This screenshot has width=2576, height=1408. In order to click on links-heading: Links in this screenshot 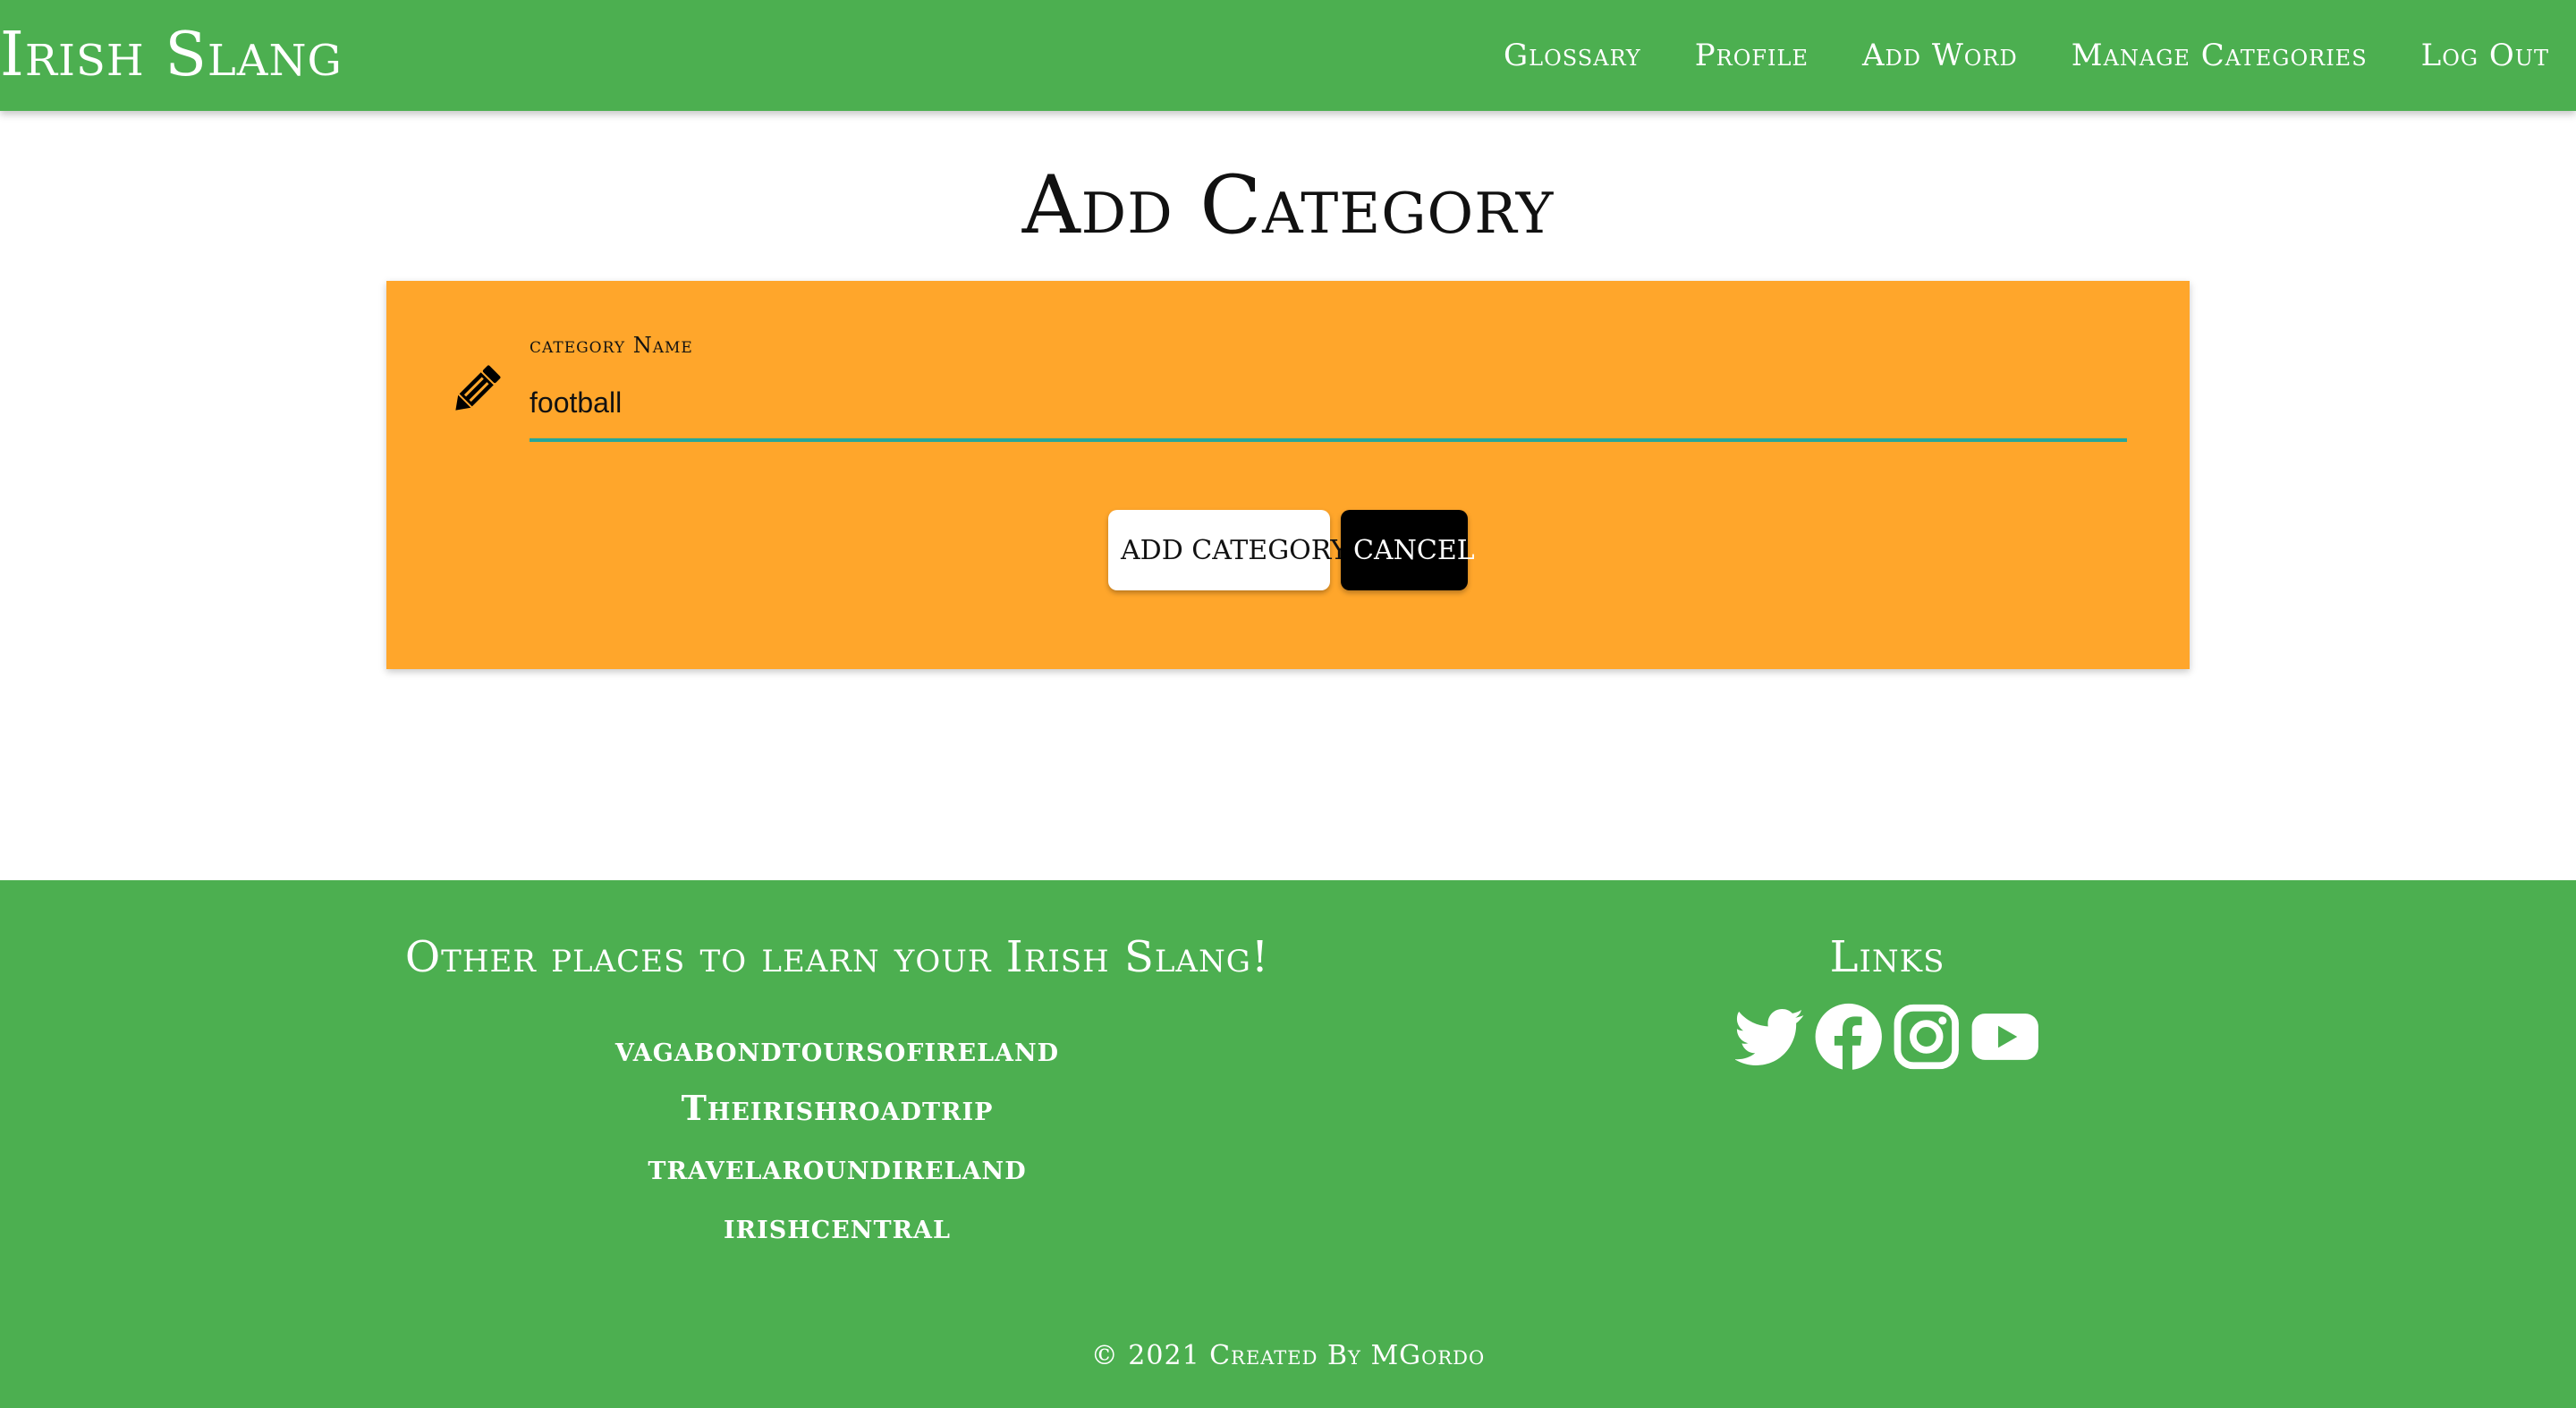, I will do `click(1887, 957)`.